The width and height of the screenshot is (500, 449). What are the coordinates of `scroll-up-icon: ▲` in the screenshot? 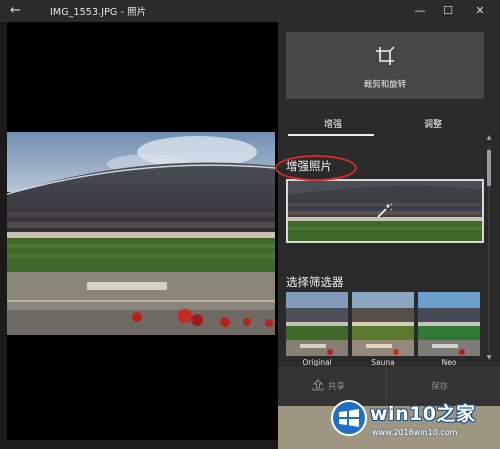 It's located at (489, 137).